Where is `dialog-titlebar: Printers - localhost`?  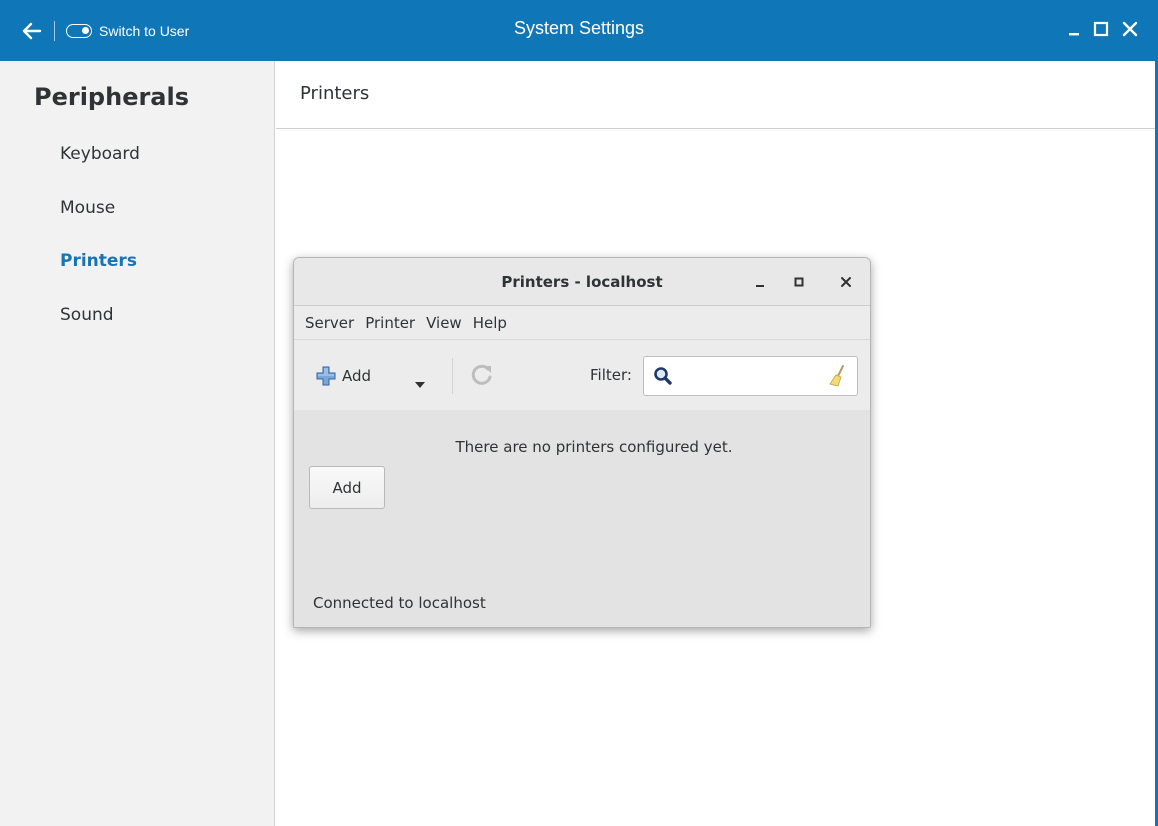
dialog-titlebar: Printers - localhost is located at coordinates (582, 282).